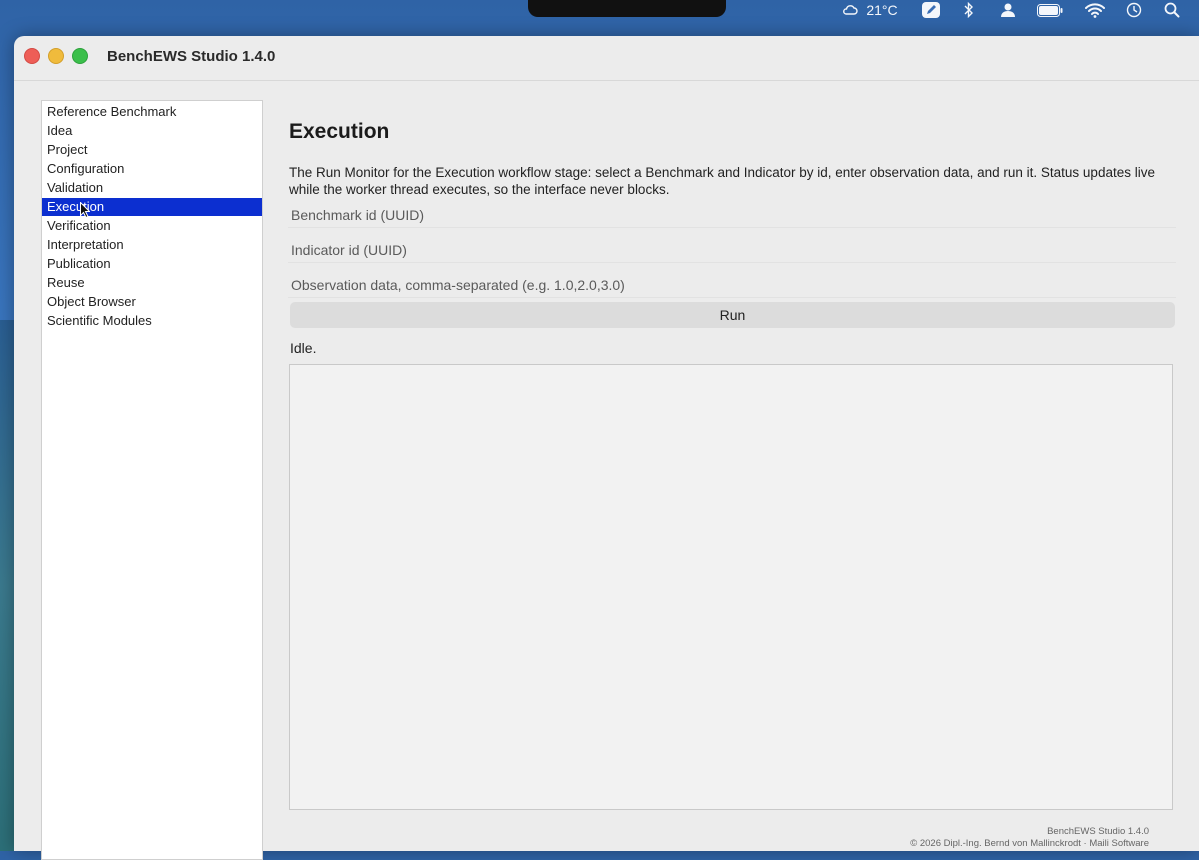 Image resolution: width=1199 pixels, height=860 pixels. I want to click on mouse-pointer-icon, so click(85, 212).